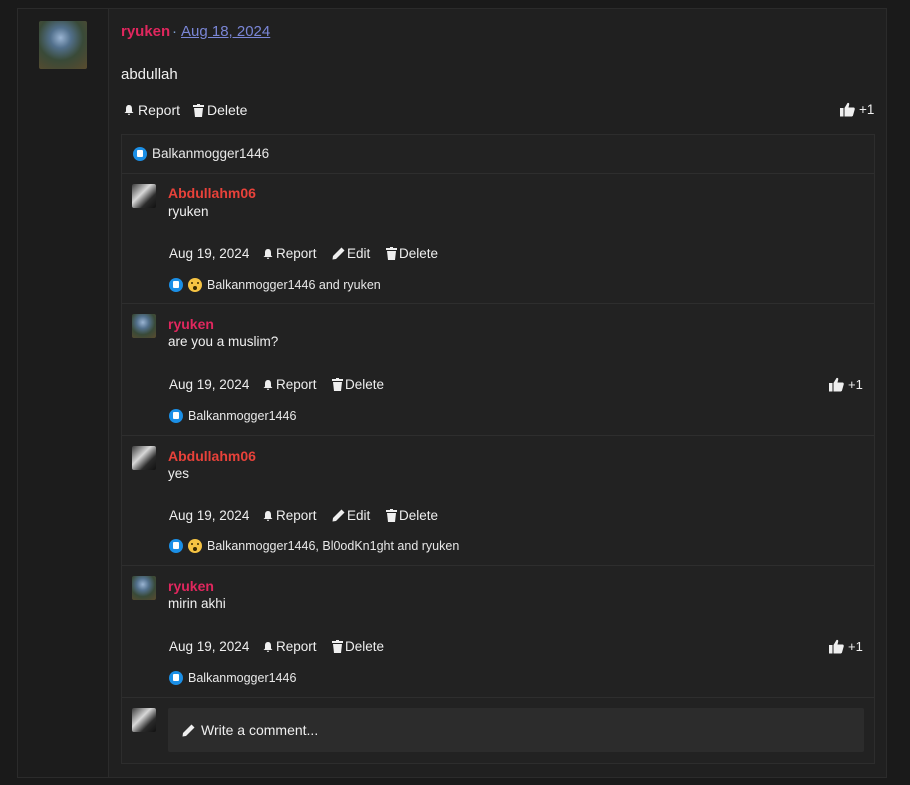 The image size is (910, 785). What do you see at coordinates (227, 110) in the screenshot?
I see `post-delete-label: Delete` at bounding box center [227, 110].